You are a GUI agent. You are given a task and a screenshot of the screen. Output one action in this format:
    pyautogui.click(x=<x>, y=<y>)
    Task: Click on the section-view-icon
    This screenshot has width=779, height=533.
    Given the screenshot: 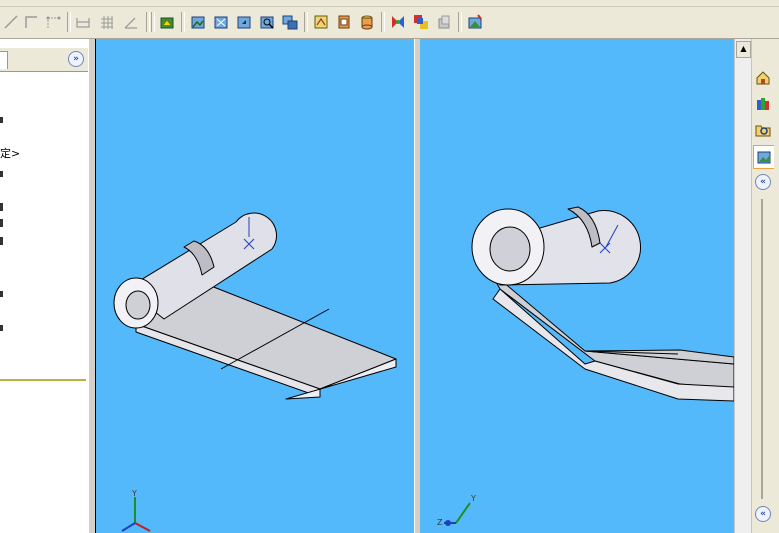 What is the action you would take?
    pyautogui.click(x=344, y=22)
    